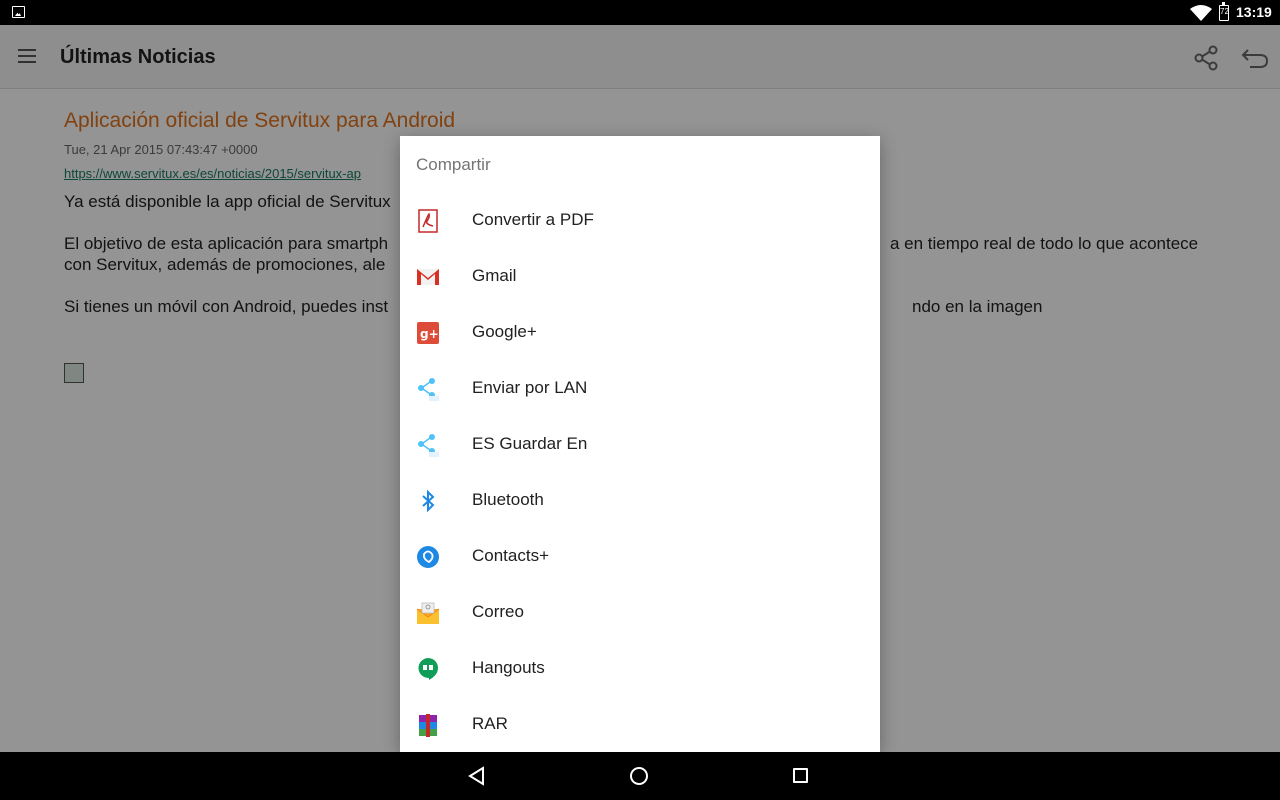 The height and width of the screenshot is (800, 1280). Describe the element at coordinates (490, 723) in the screenshot. I see `share-item-label: RAR` at that location.